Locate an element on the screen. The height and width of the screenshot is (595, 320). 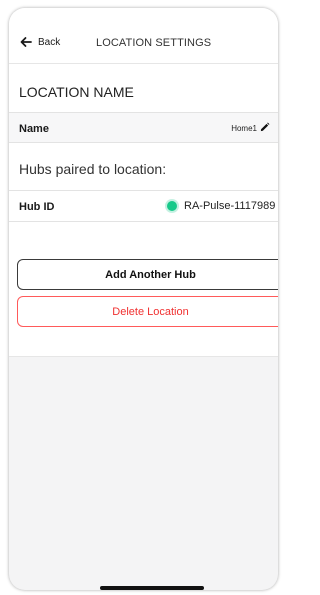
location-name-heading: LOCATION NAME is located at coordinates (76, 92).